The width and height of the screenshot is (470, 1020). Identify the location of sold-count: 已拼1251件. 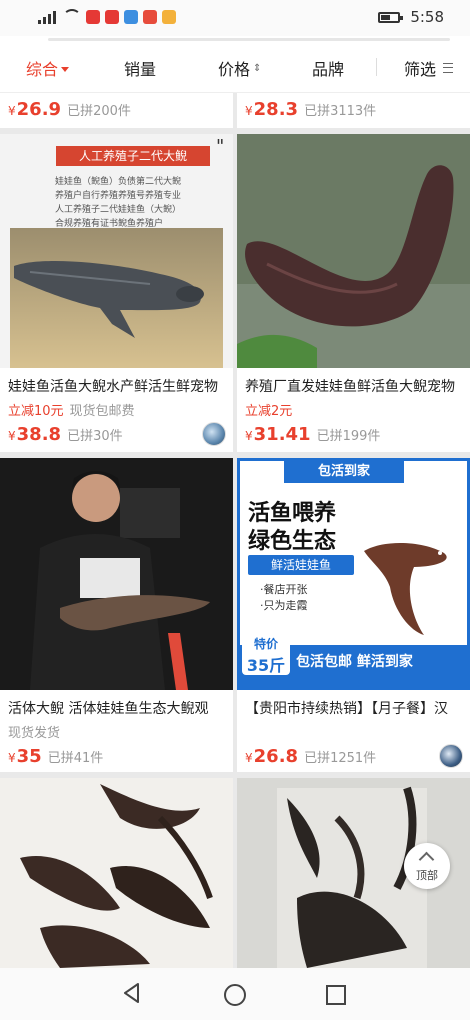
(340, 758).